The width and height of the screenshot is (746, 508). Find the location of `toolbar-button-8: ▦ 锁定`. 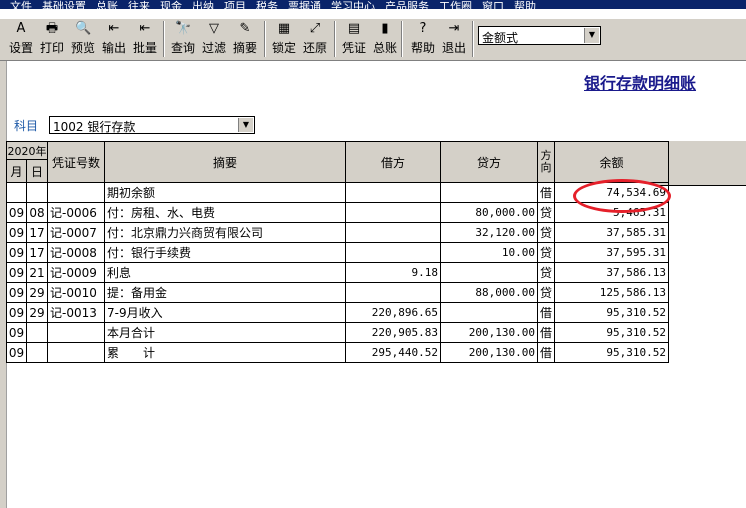

toolbar-button-8: ▦ 锁定 is located at coordinates (284, 39).